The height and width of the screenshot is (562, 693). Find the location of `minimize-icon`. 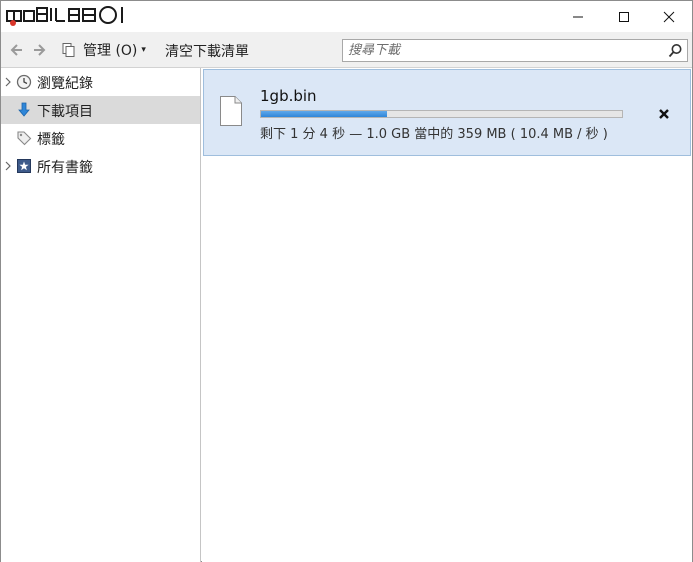

minimize-icon is located at coordinates (578, 16).